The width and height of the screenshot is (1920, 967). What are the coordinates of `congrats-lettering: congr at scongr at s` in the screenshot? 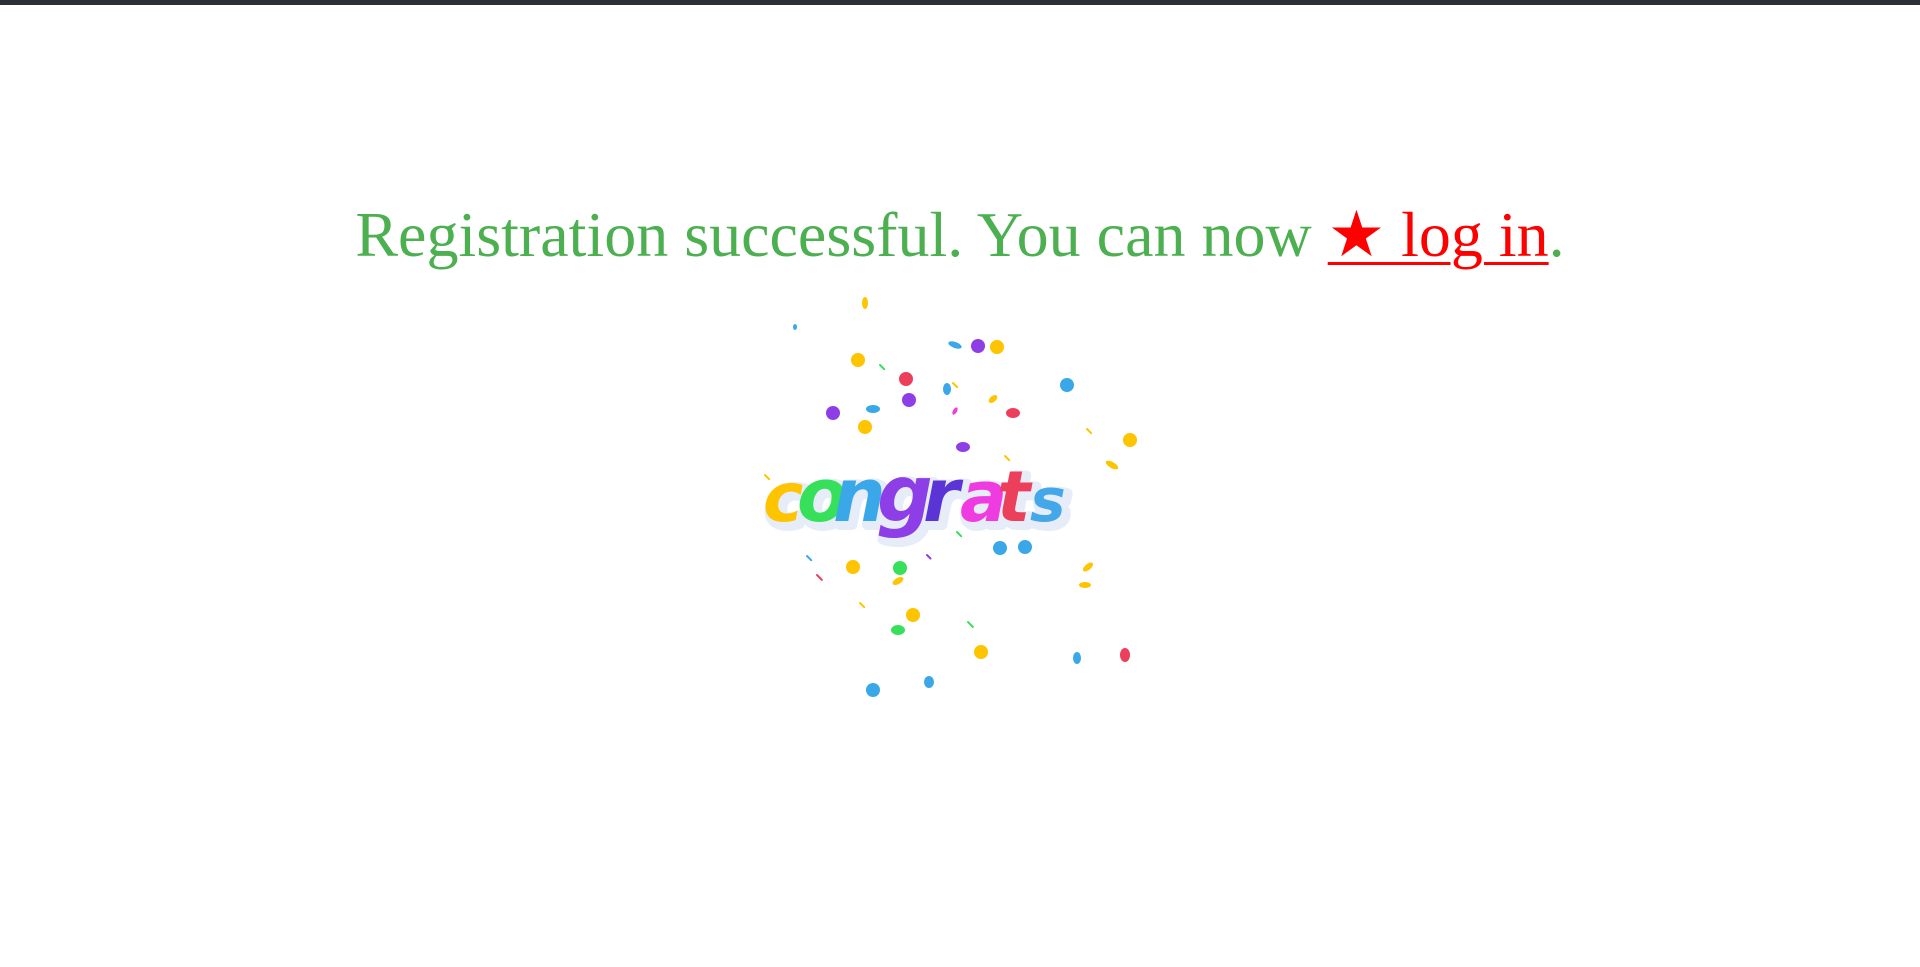 It's located at (918, 499).